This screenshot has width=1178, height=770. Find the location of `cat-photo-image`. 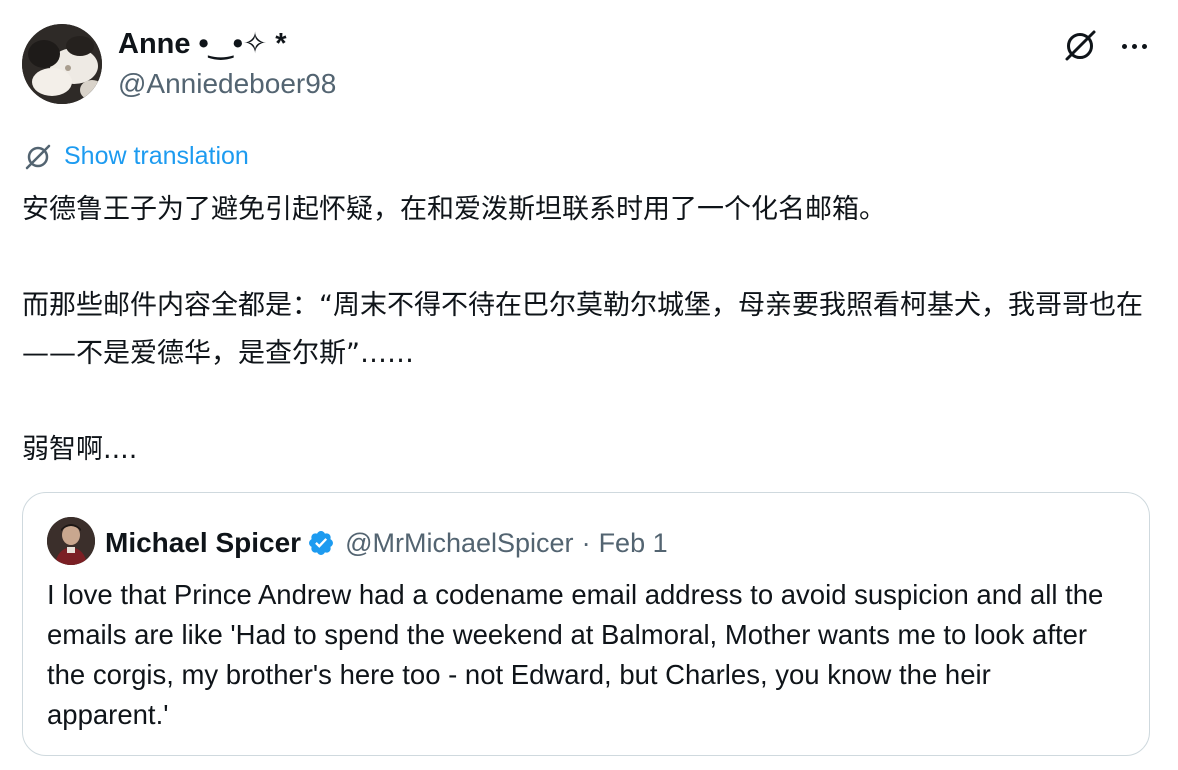

cat-photo-image is located at coordinates (62, 64).